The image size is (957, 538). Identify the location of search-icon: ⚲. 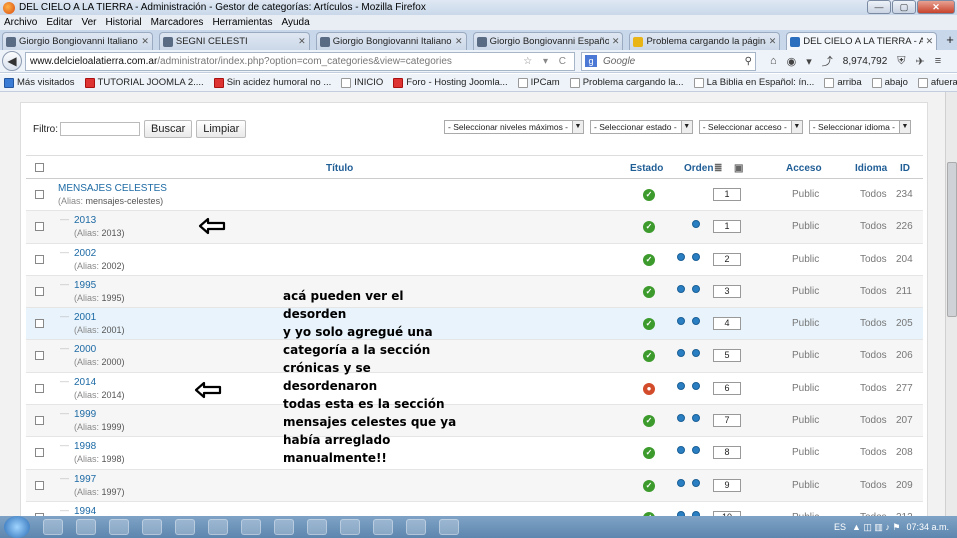
(748, 61).